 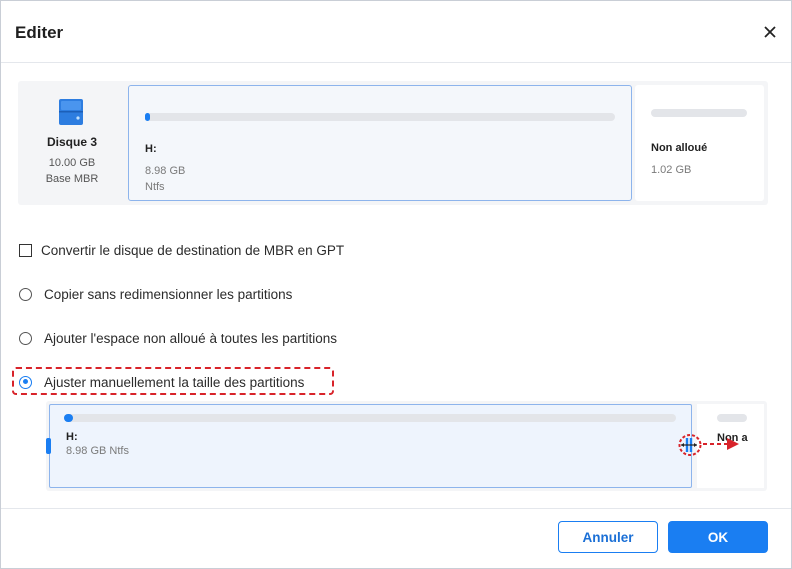 I want to click on add-unallocated-radio, so click(x=25, y=338).